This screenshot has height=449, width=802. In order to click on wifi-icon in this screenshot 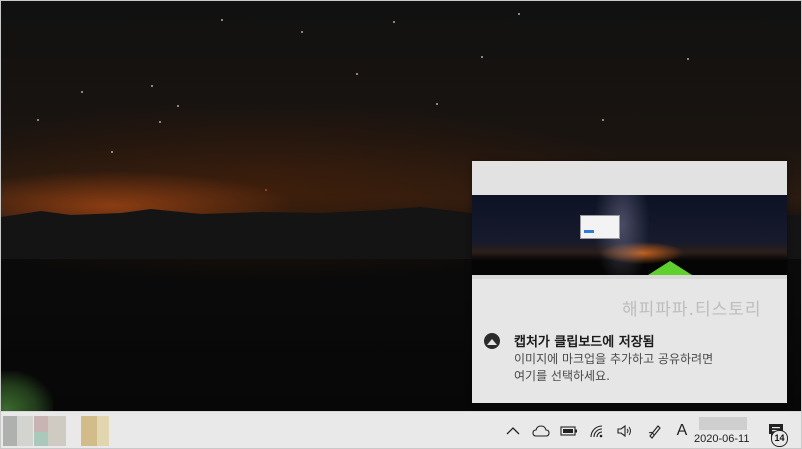, I will do `click(597, 430)`.